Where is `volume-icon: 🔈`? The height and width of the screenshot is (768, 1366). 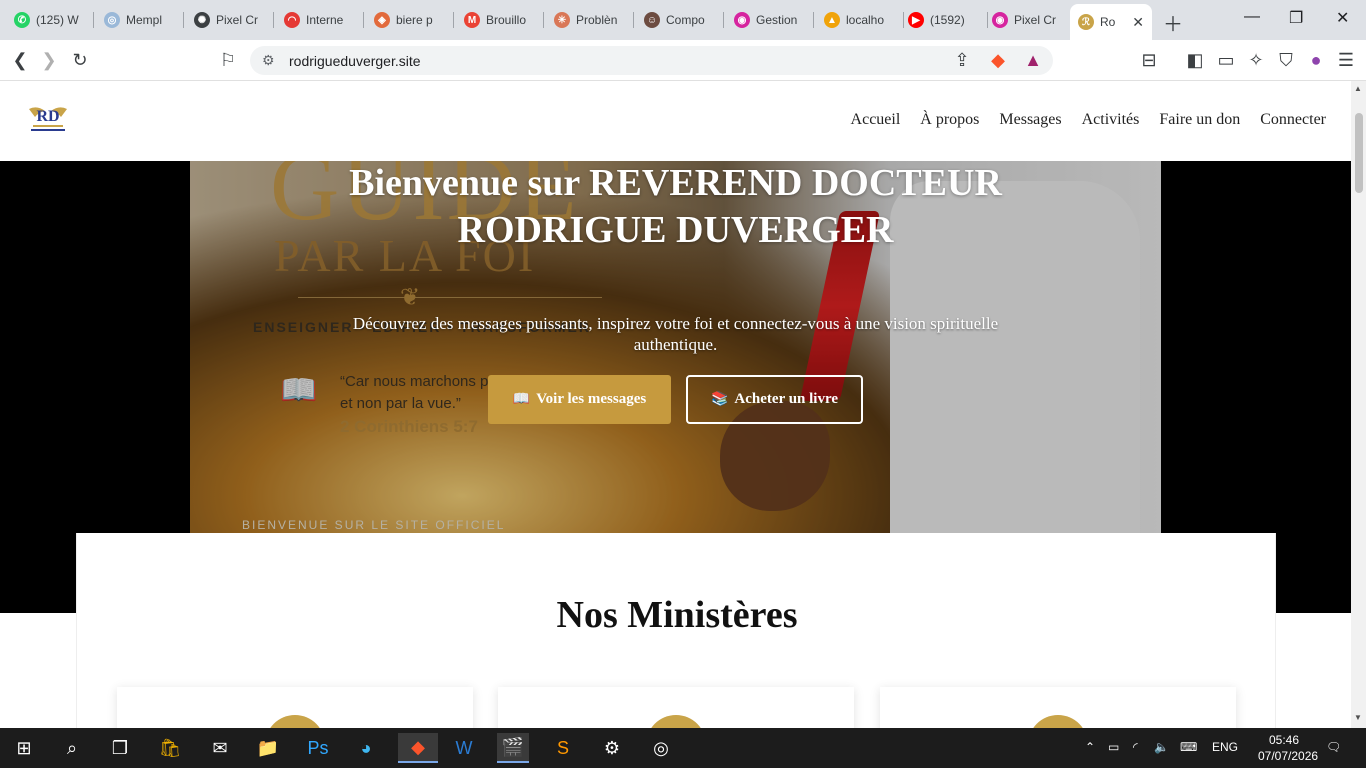 volume-icon: 🔈 is located at coordinates (1161, 747).